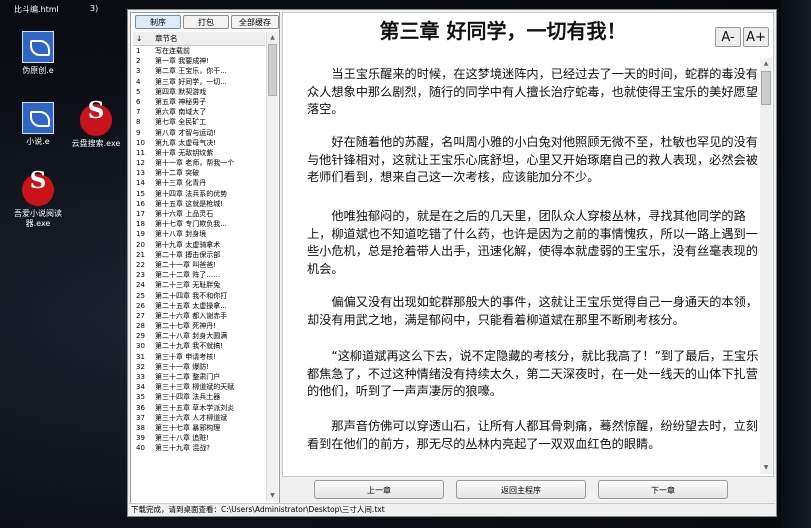 The height and width of the screenshot is (528, 811). What do you see at coordinates (158, 22) in the screenshot?
I see `tab-sort: 制序` at bounding box center [158, 22].